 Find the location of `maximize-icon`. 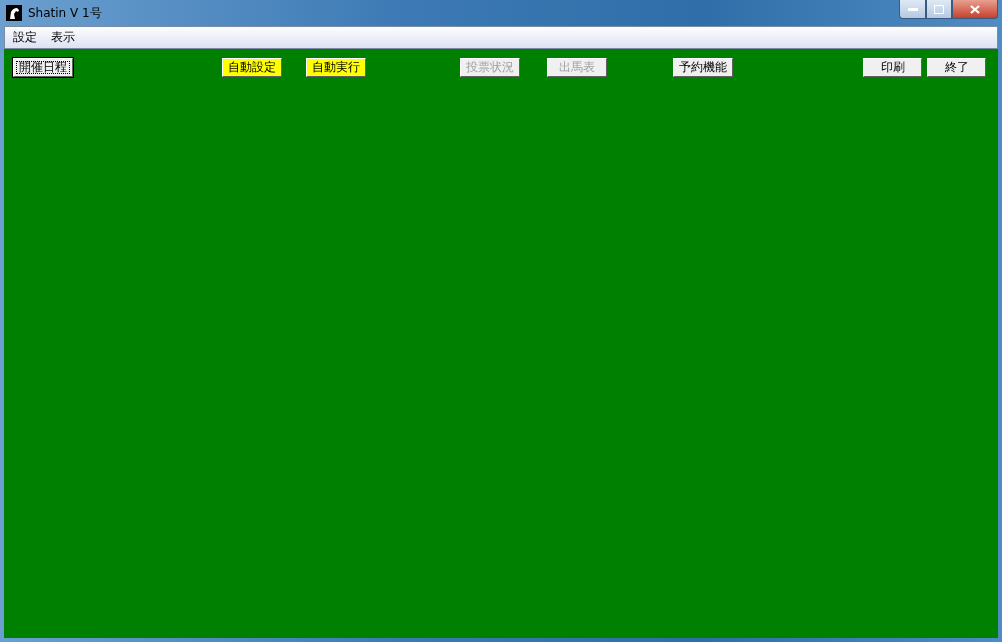

maximize-icon is located at coordinates (939, 9).